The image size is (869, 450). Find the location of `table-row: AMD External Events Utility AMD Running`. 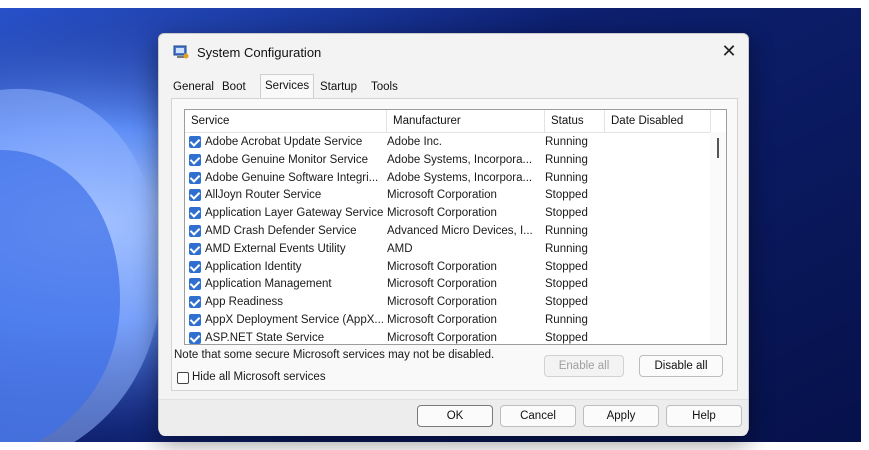

table-row: AMD External Events Utility AMD Running is located at coordinates (447, 250).